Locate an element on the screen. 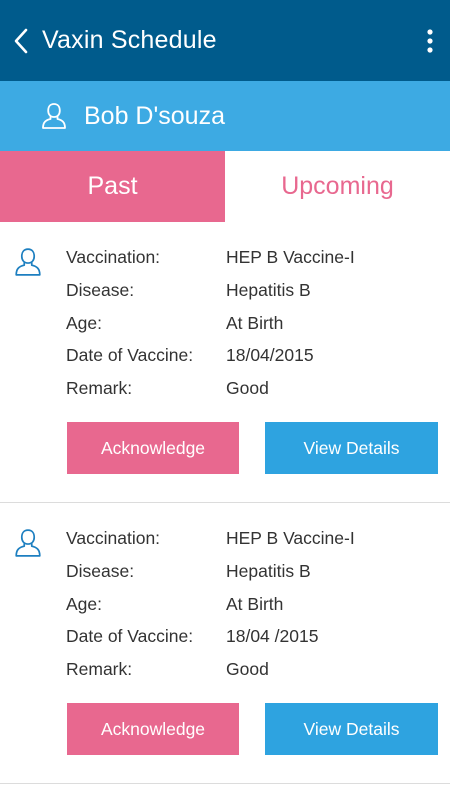  date-row: Date of Vaccine: 18/04/2015 is located at coordinates (190, 355).